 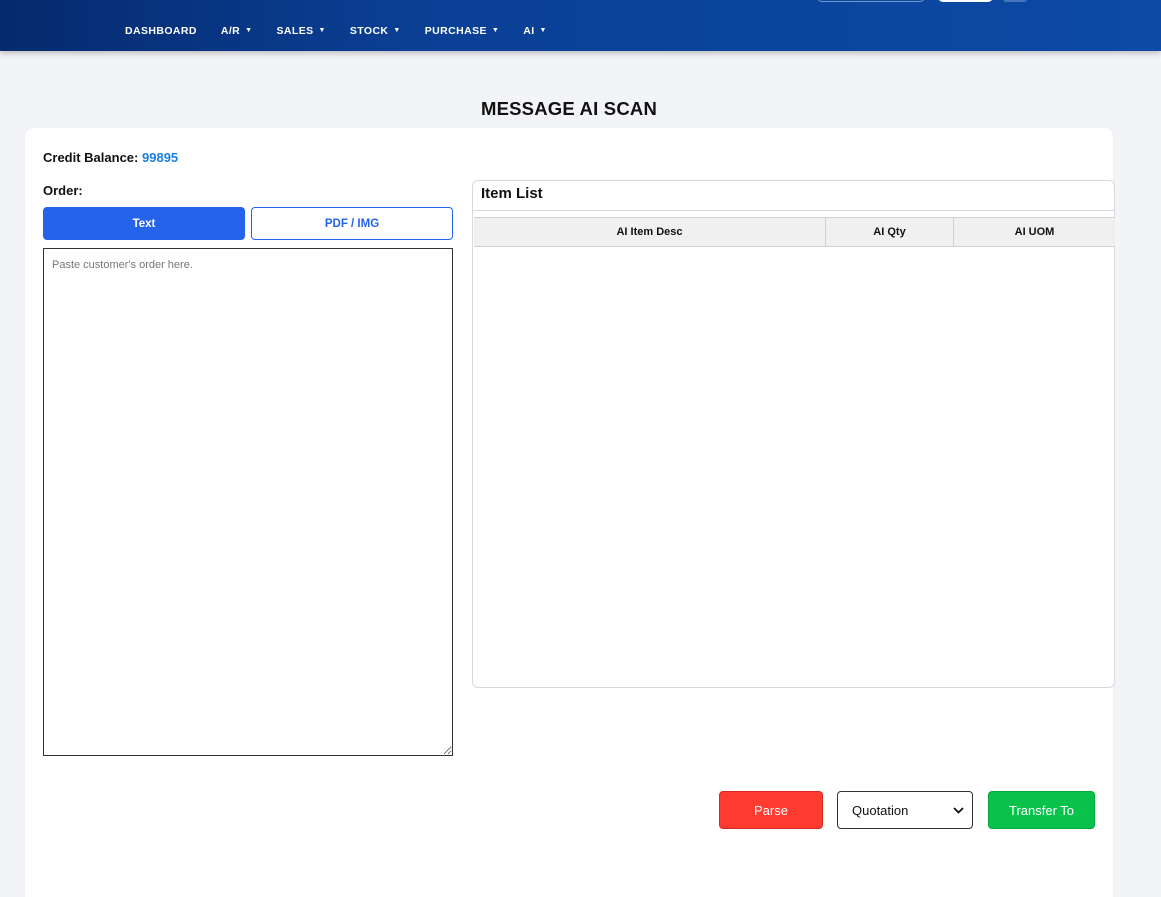 What do you see at coordinates (352, 223) in the screenshot?
I see `pdf-img-tab-button: PDF / IMG` at bounding box center [352, 223].